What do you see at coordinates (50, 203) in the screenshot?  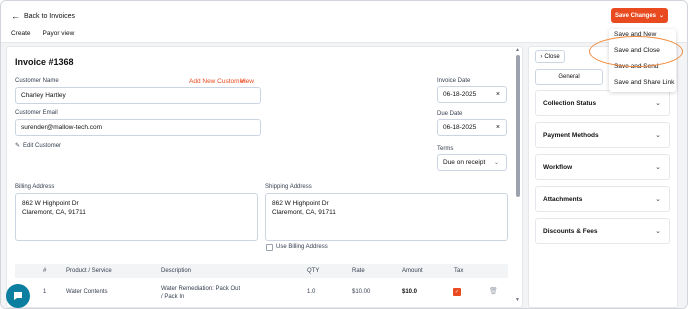 I see `billing-line-1: 862 W Highpoint Dr` at bounding box center [50, 203].